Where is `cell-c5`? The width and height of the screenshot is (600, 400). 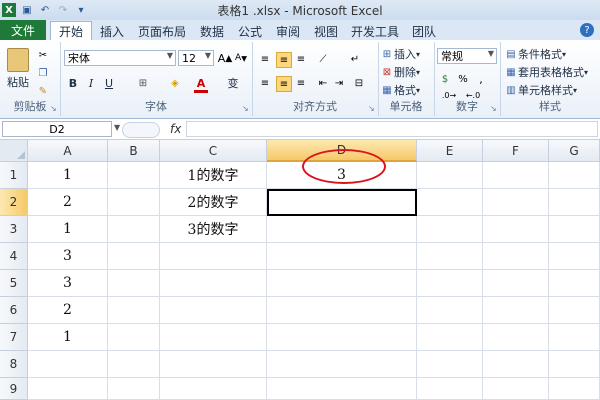 cell-c5 is located at coordinates (213, 283).